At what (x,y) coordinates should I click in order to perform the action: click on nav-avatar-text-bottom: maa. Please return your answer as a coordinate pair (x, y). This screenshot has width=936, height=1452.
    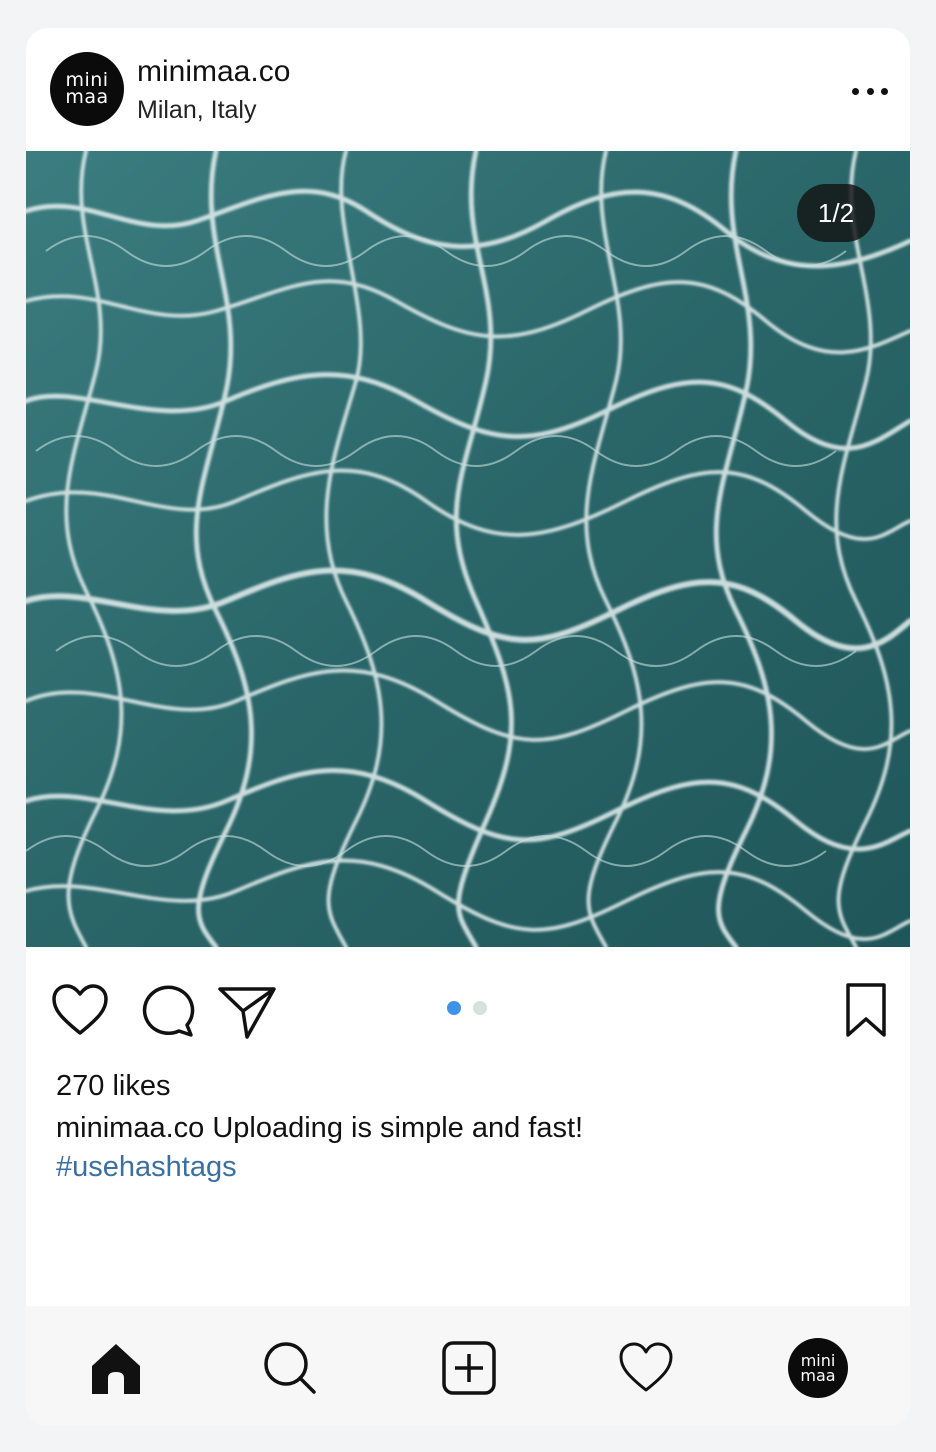
    Looking at the image, I should click on (818, 1375).